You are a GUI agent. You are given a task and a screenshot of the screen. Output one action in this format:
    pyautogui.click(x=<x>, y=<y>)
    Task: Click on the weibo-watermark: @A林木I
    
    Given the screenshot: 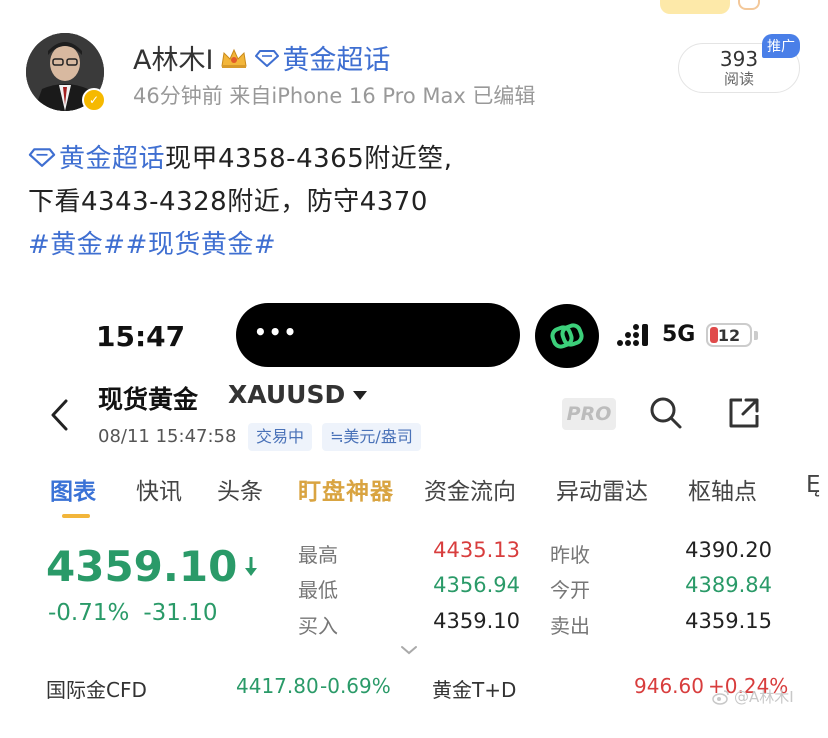 What is the action you would take?
    pyautogui.click(x=753, y=696)
    